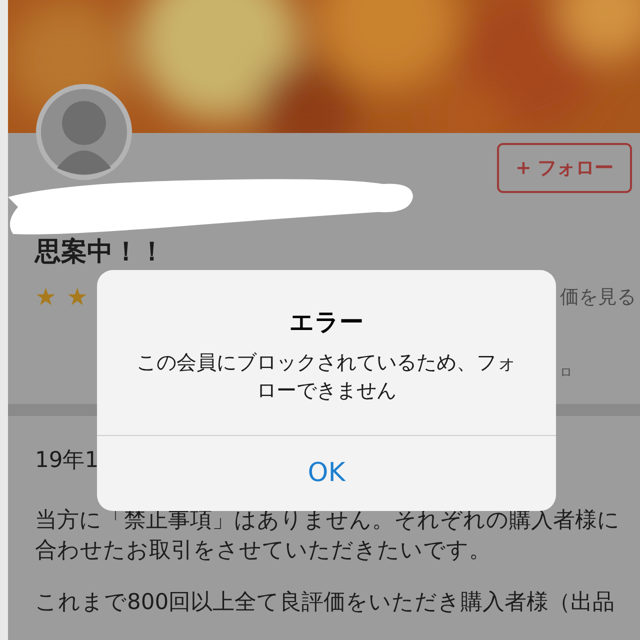 Image resolution: width=640 pixels, height=640 pixels. I want to click on ok-button: OK, so click(326, 473).